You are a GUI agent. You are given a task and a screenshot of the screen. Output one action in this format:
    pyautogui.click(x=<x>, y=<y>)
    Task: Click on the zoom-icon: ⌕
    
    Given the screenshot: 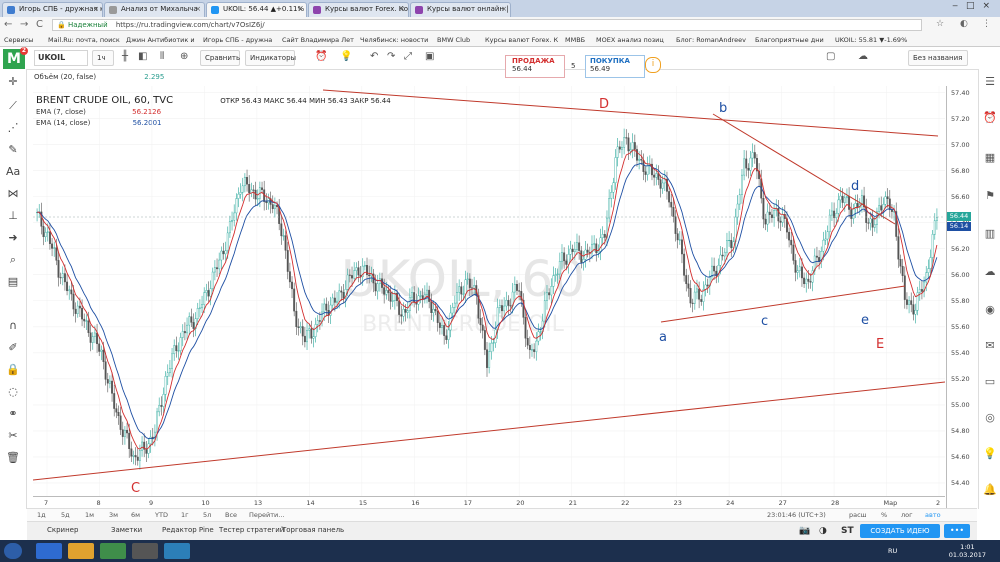 What is the action you would take?
    pyautogui.click(x=13, y=260)
    